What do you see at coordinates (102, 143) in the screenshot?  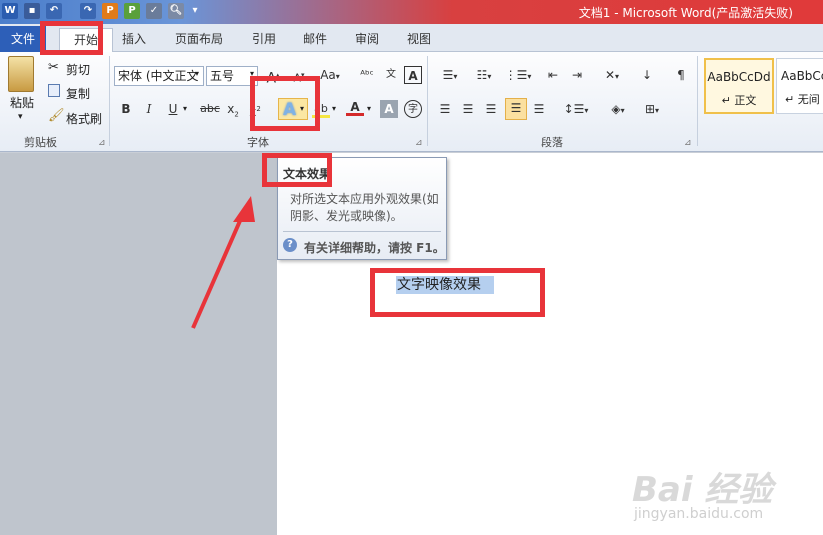 I see `clipboard-launcher-icon: ⊿` at bounding box center [102, 143].